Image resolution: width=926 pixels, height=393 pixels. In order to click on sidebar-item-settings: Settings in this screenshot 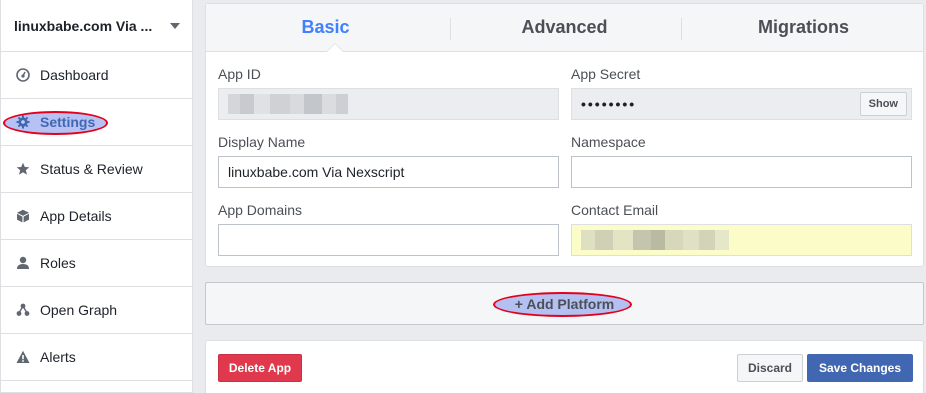, I will do `click(96, 122)`.